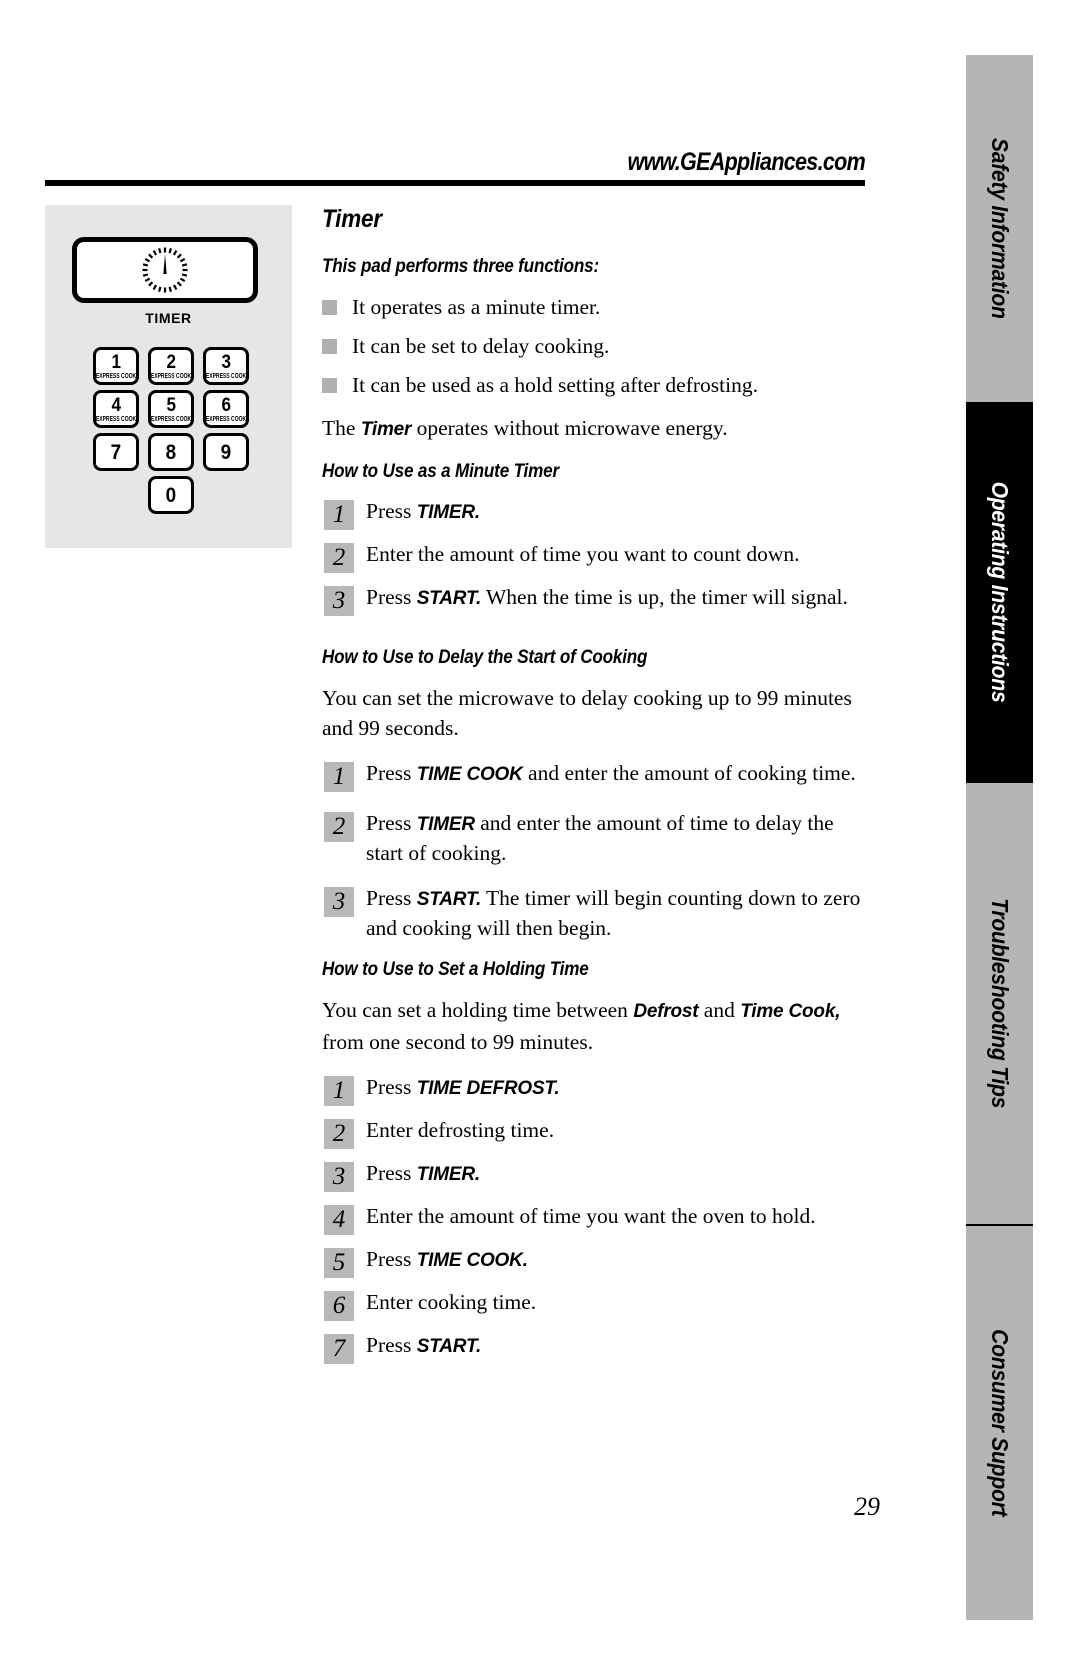 The height and width of the screenshot is (1669, 1080). Describe the element at coordinates (469, 774) in the screenshot. I see `step-text-bold: TIME COOK` at that location.